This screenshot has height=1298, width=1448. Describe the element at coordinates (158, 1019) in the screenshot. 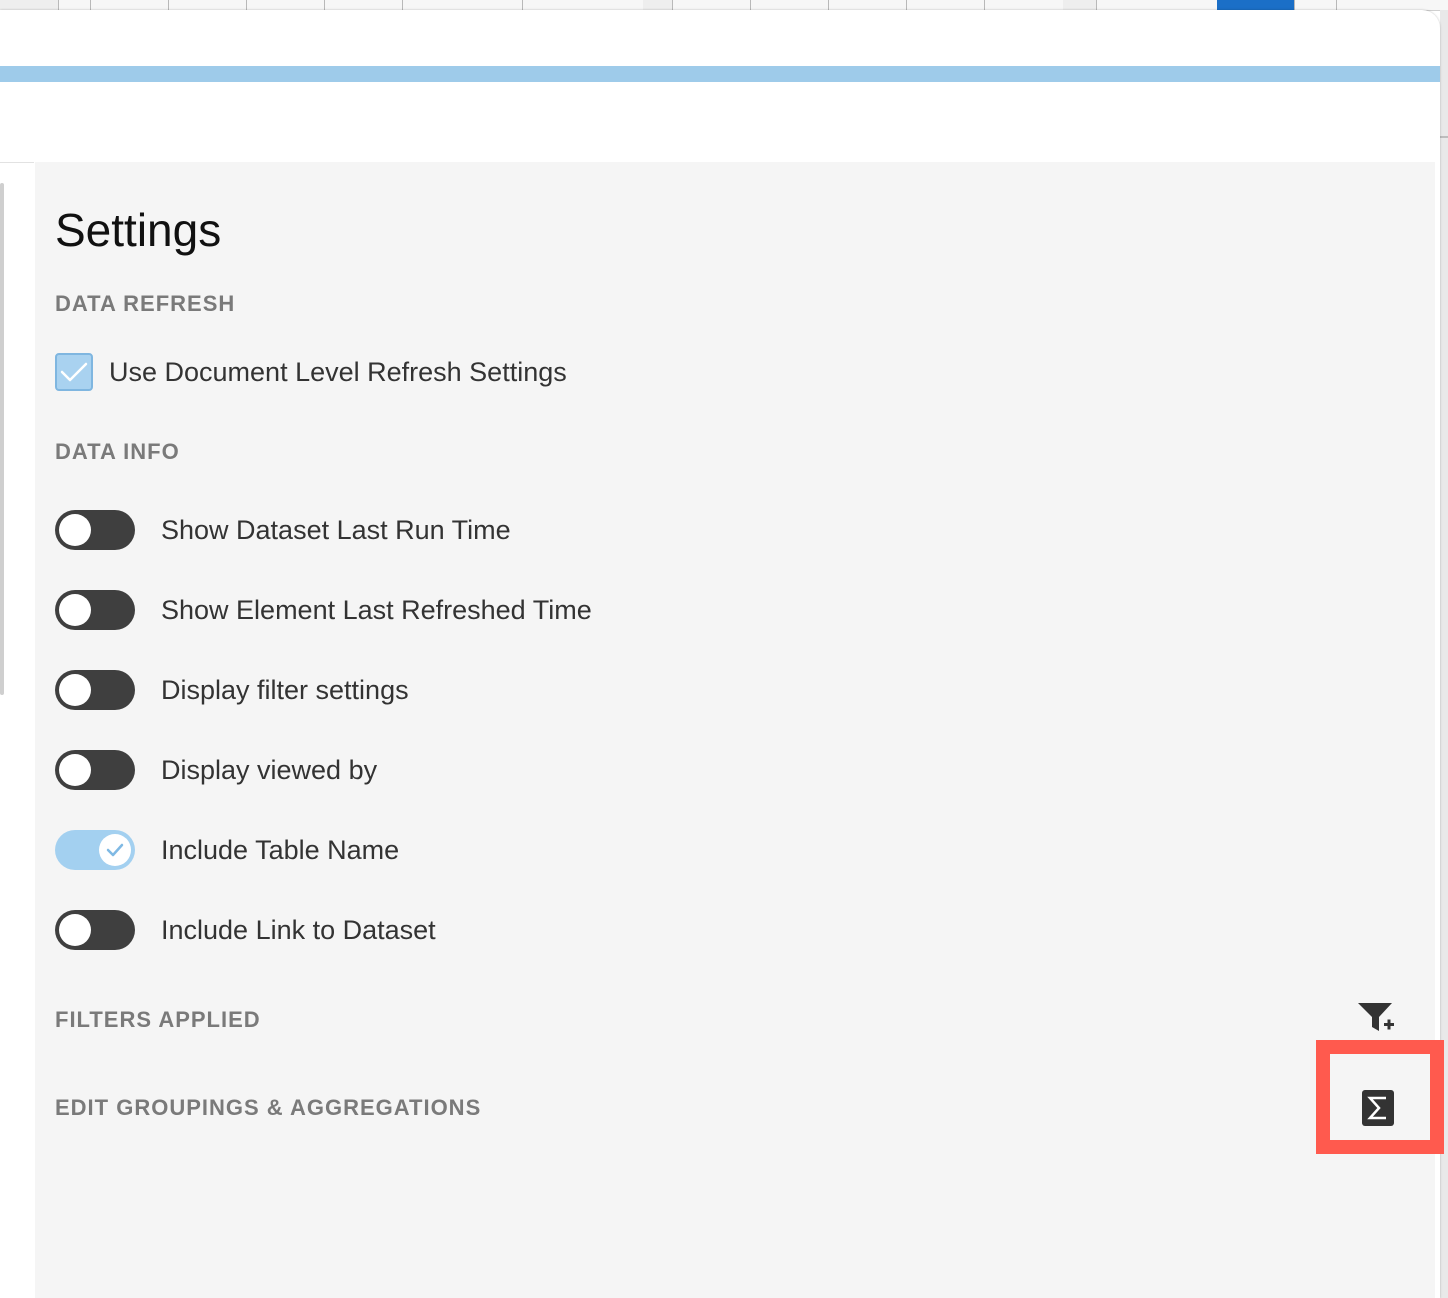

I see `filters-applied-heading: FILTERS APPLIED` at that location.